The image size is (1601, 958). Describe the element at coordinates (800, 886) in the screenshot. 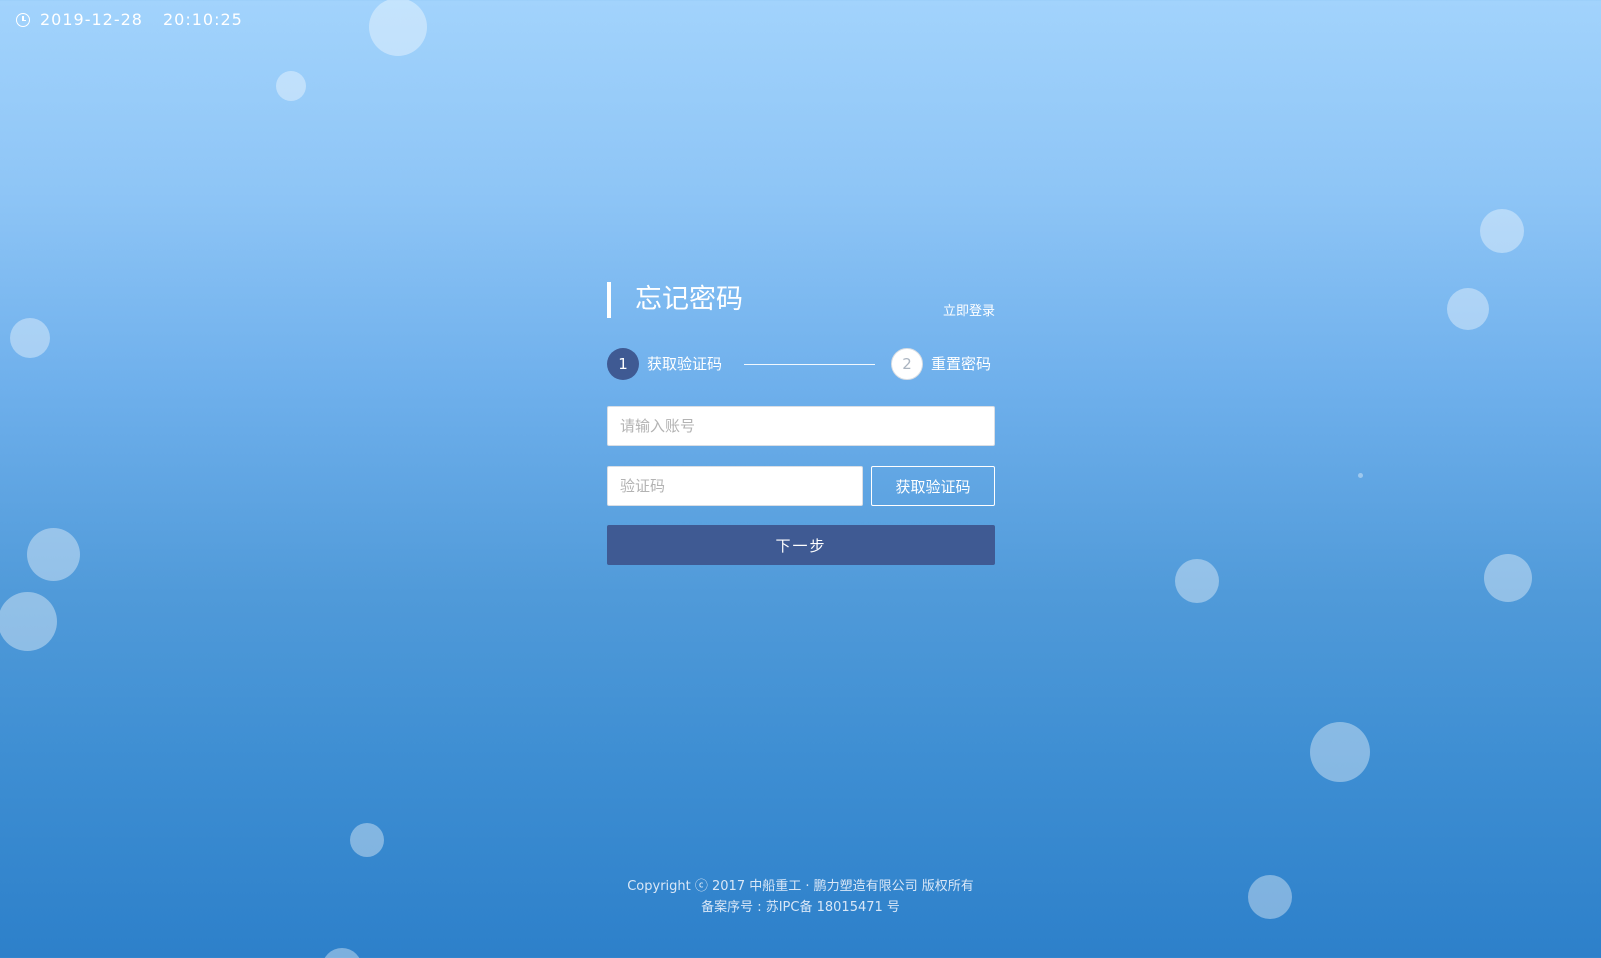

I see `copyright-text: Copyright ⓒ 2017 中船重工 · 鹏力塑造有限公司 版权所有` at that location.